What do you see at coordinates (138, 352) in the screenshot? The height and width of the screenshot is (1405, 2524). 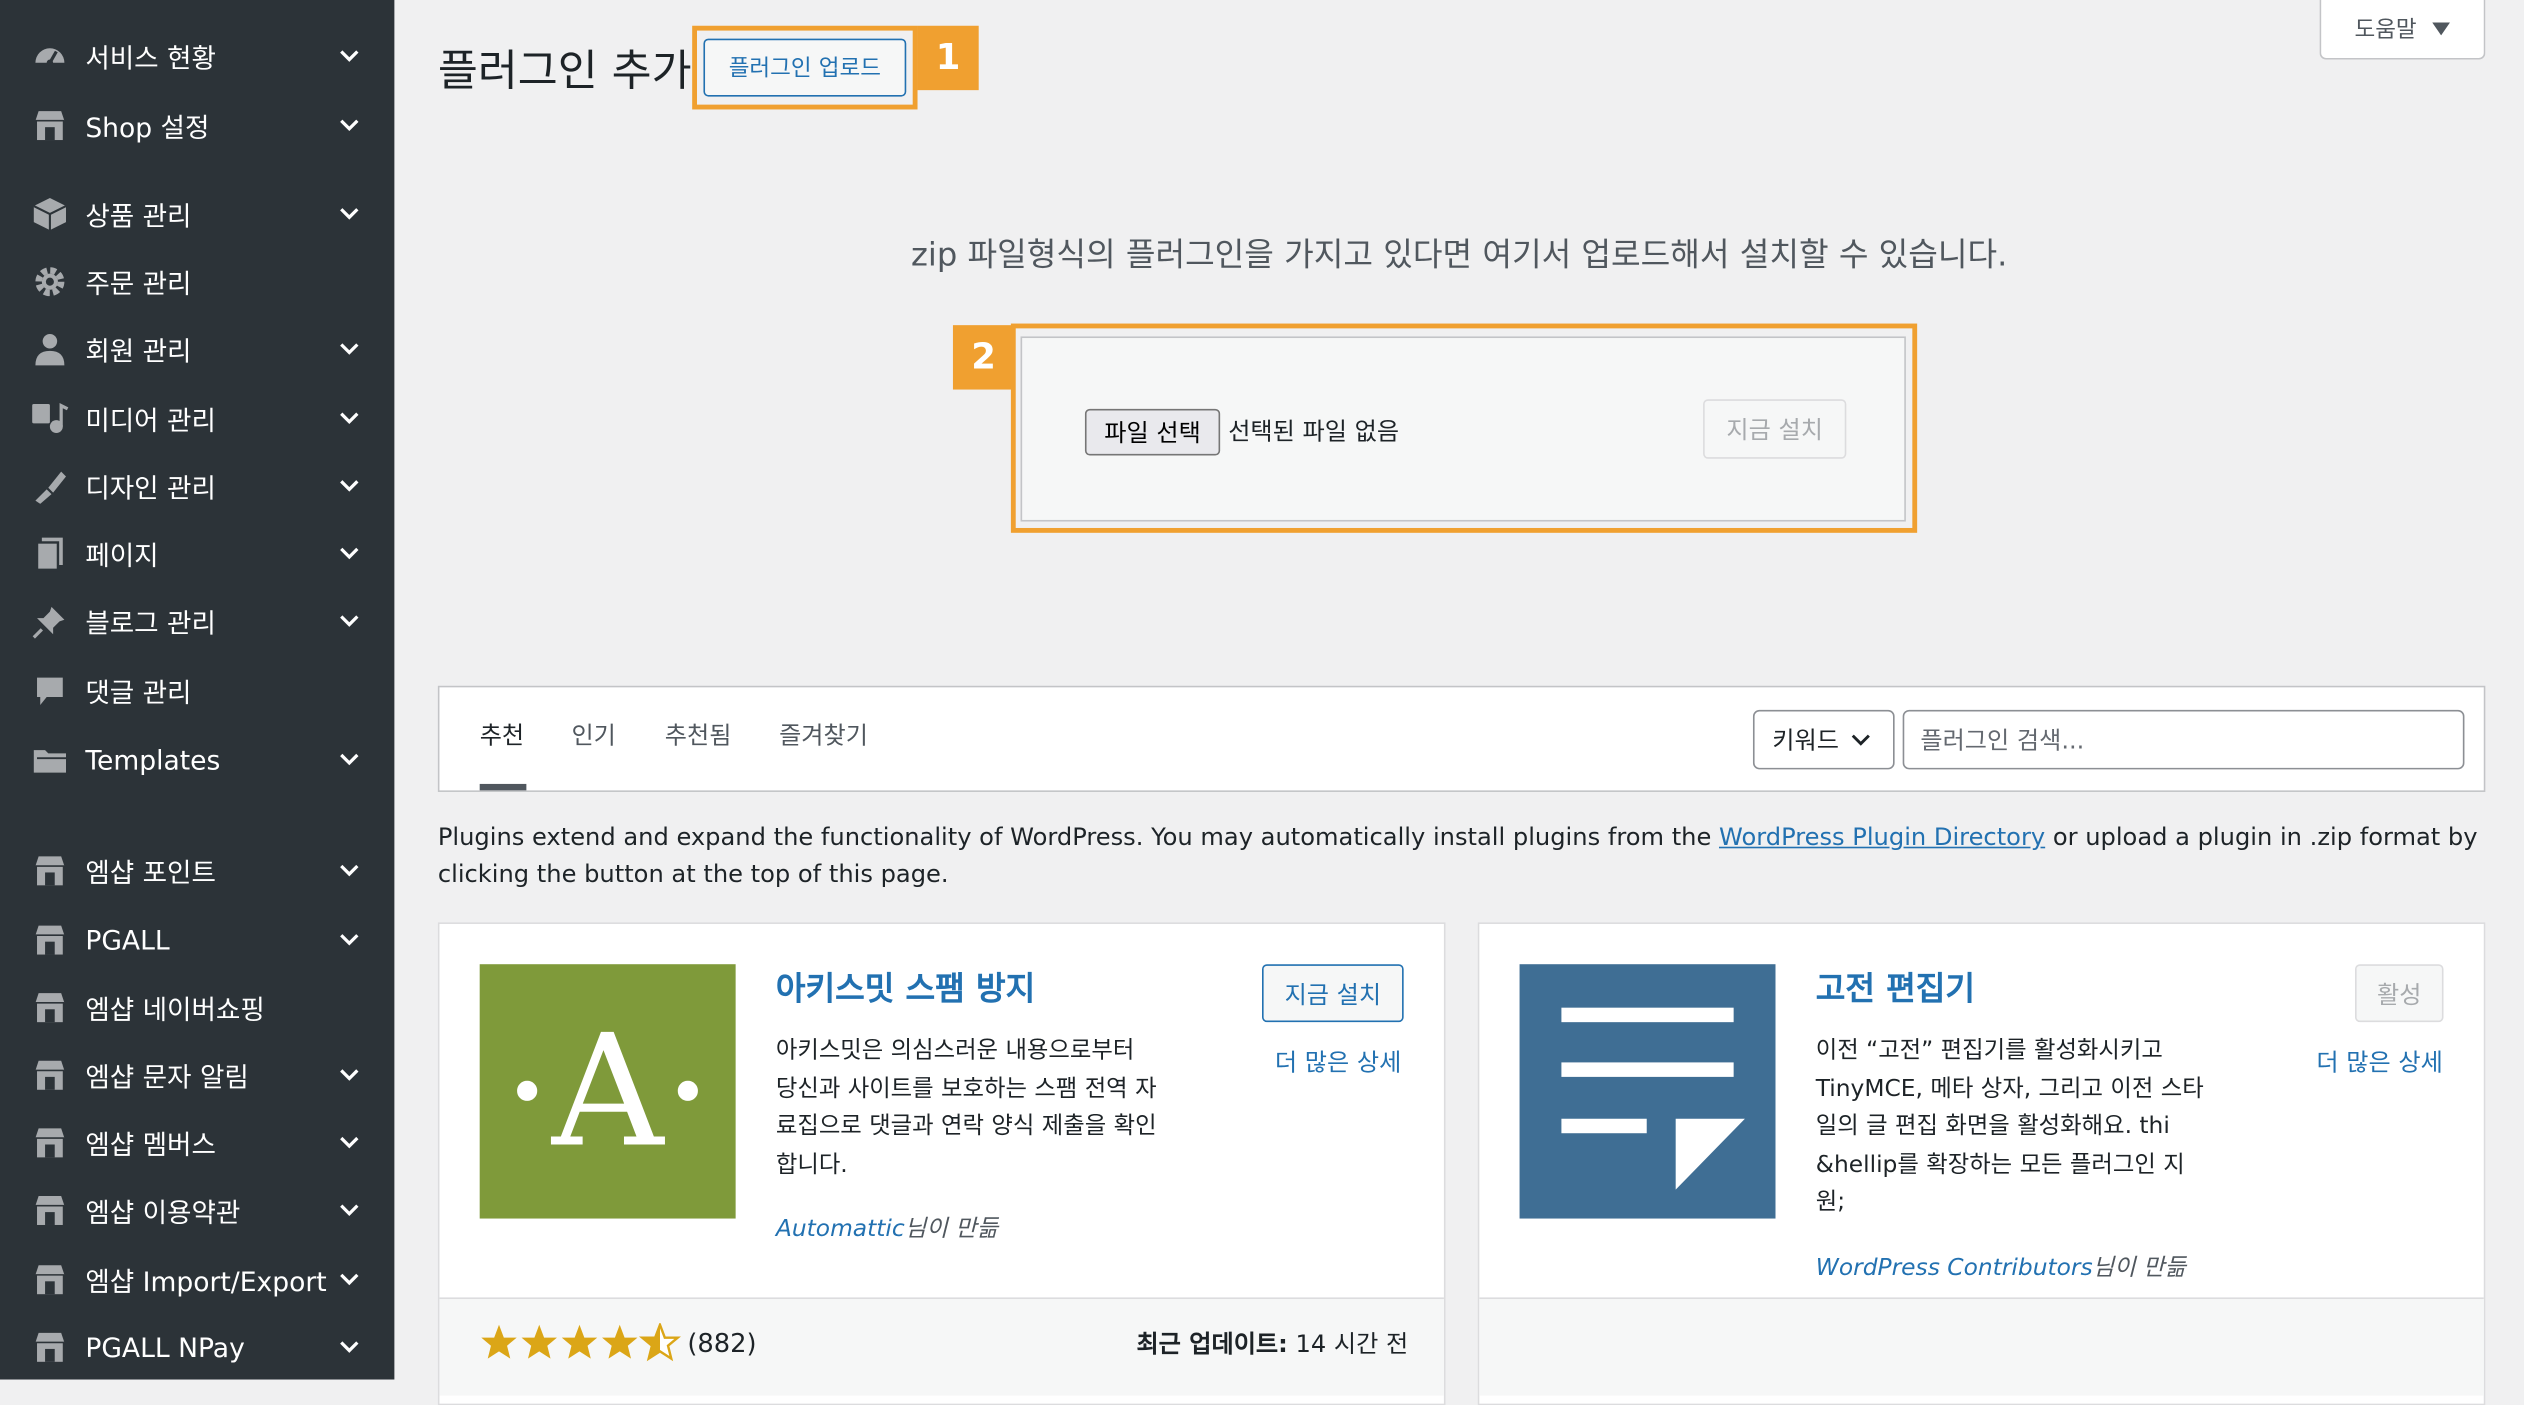 I see `sidebar-item-label: 회원 관리` at bounding box center [138, 352].